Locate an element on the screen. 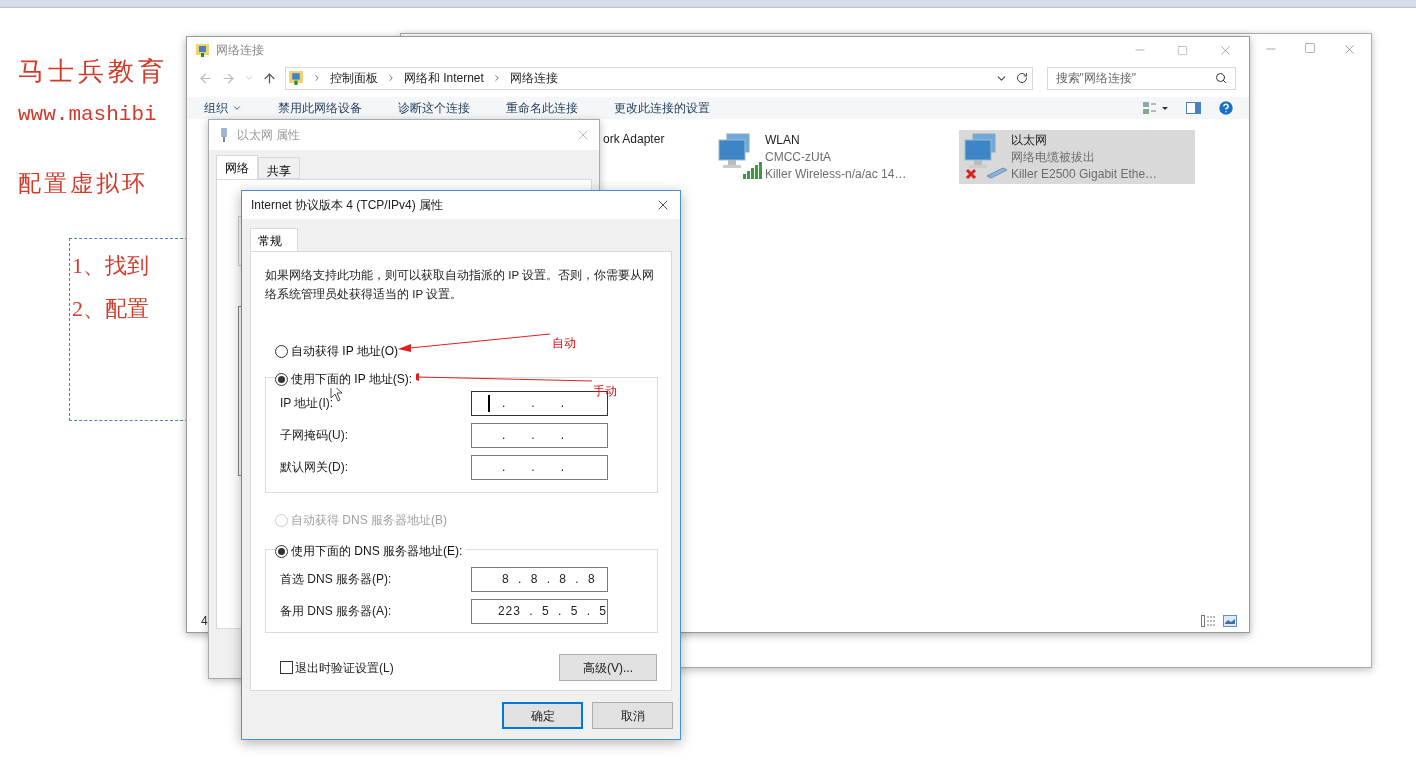  annotation-label: 自动 is located at coordinates (564, 343).